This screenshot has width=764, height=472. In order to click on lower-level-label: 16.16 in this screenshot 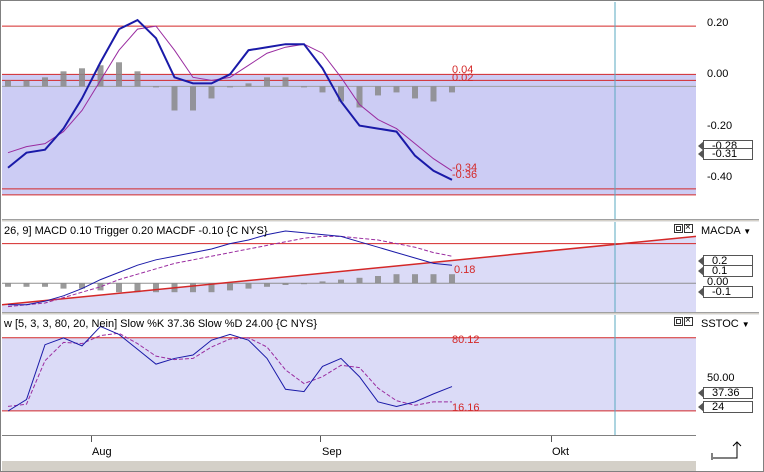, I will do `click(466, 408)`.